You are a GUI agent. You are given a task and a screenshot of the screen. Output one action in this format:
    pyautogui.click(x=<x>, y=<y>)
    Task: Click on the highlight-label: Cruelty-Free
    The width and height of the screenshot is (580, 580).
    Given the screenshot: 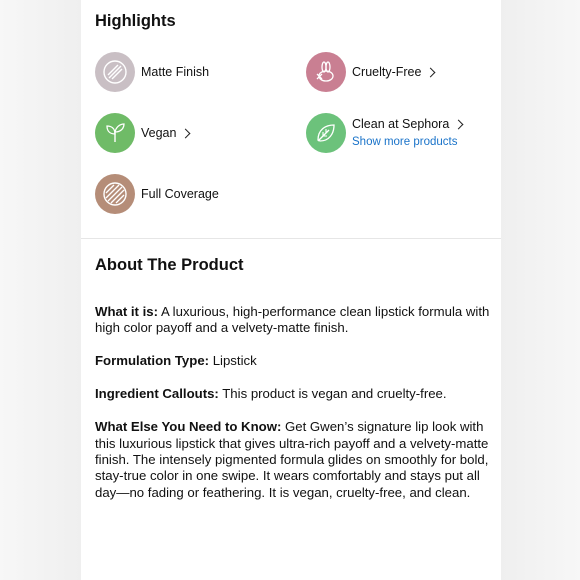 What is the action you would take?
    pyautogui.click(x=387, y=72)
    